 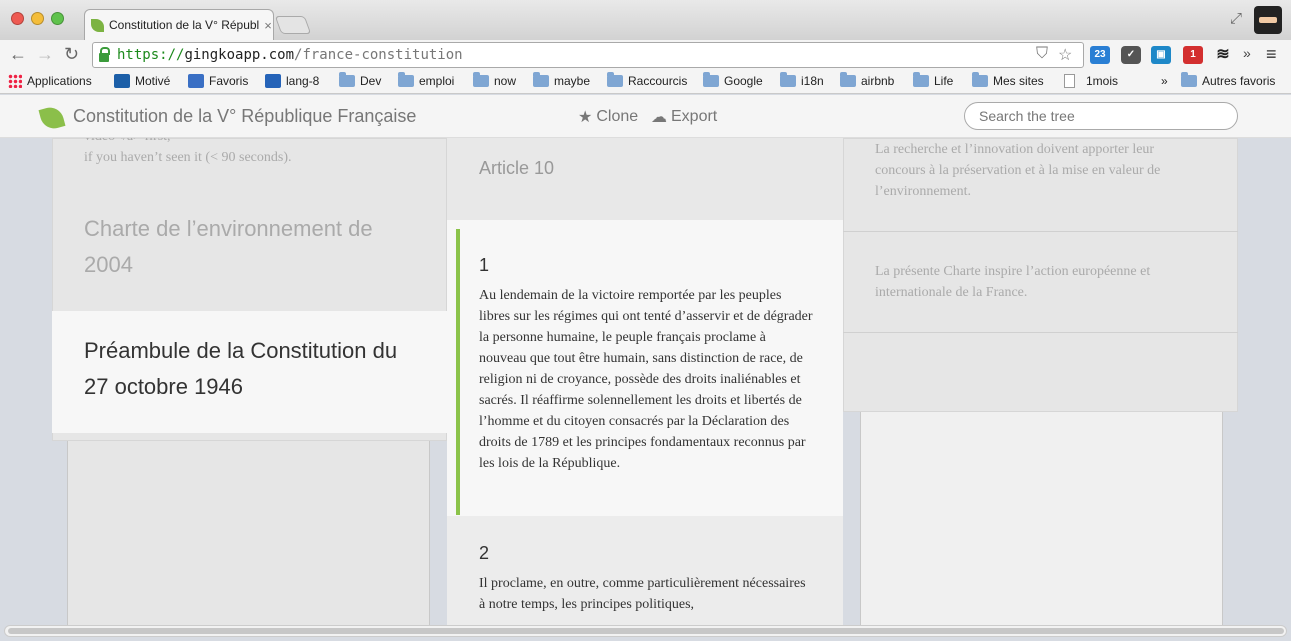 What do you see at coordinates (1236, 18) in the screenshot?
I see `fullscreen-icon: ⤢` at bounding box center [1236, 18].